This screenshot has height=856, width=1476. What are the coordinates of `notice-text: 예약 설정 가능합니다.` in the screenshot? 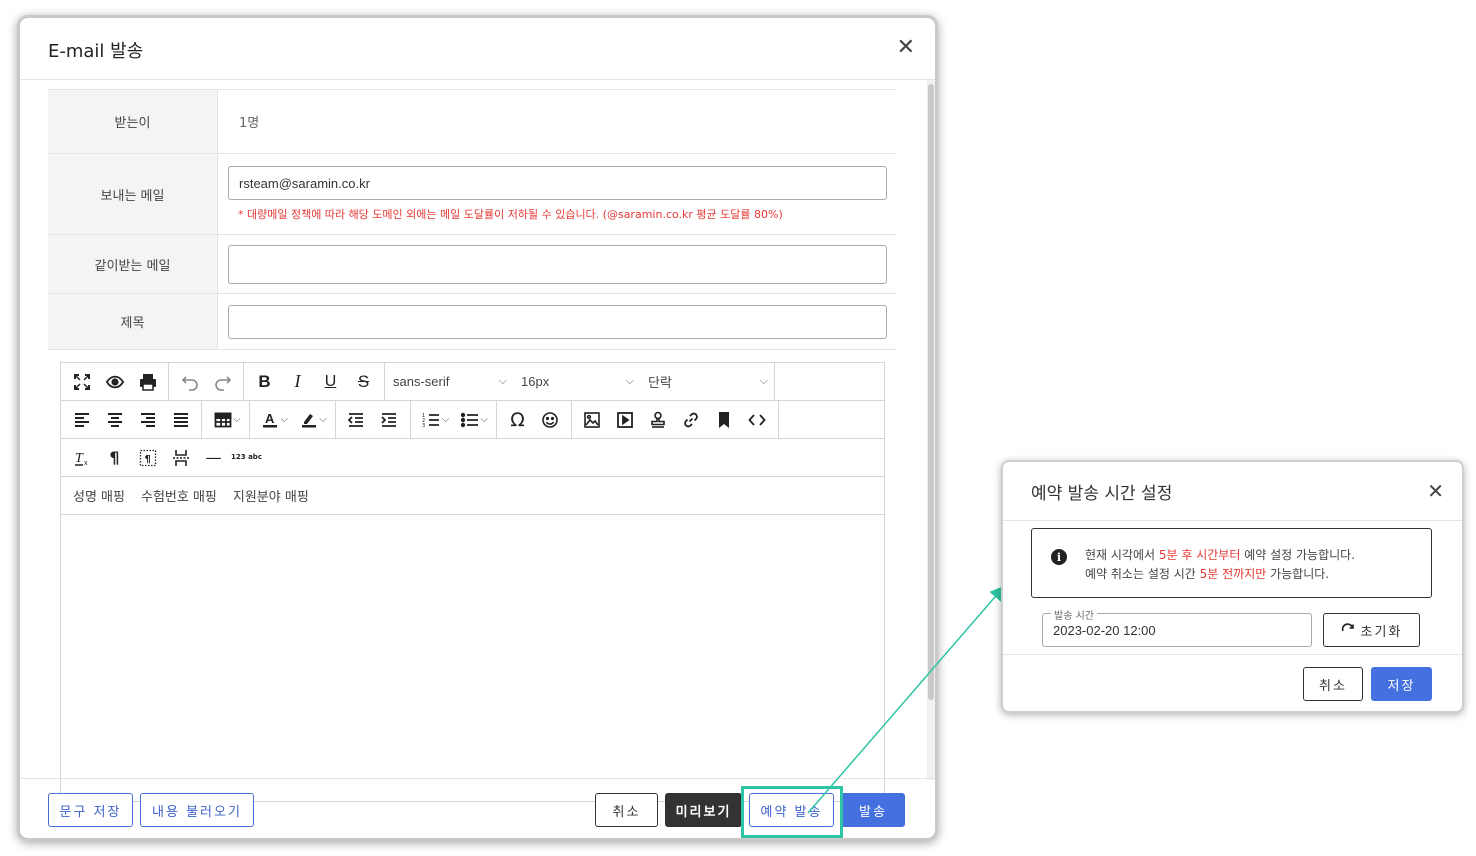 It's located at (1298, 555).